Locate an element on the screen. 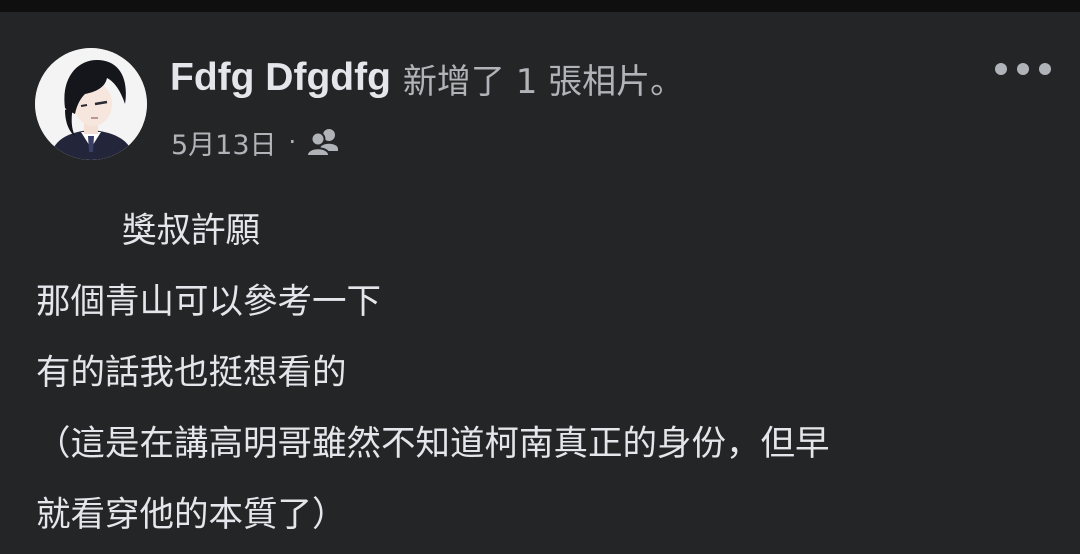 The image size is (1080, 554). avatar is located at coordinates (91, 104).